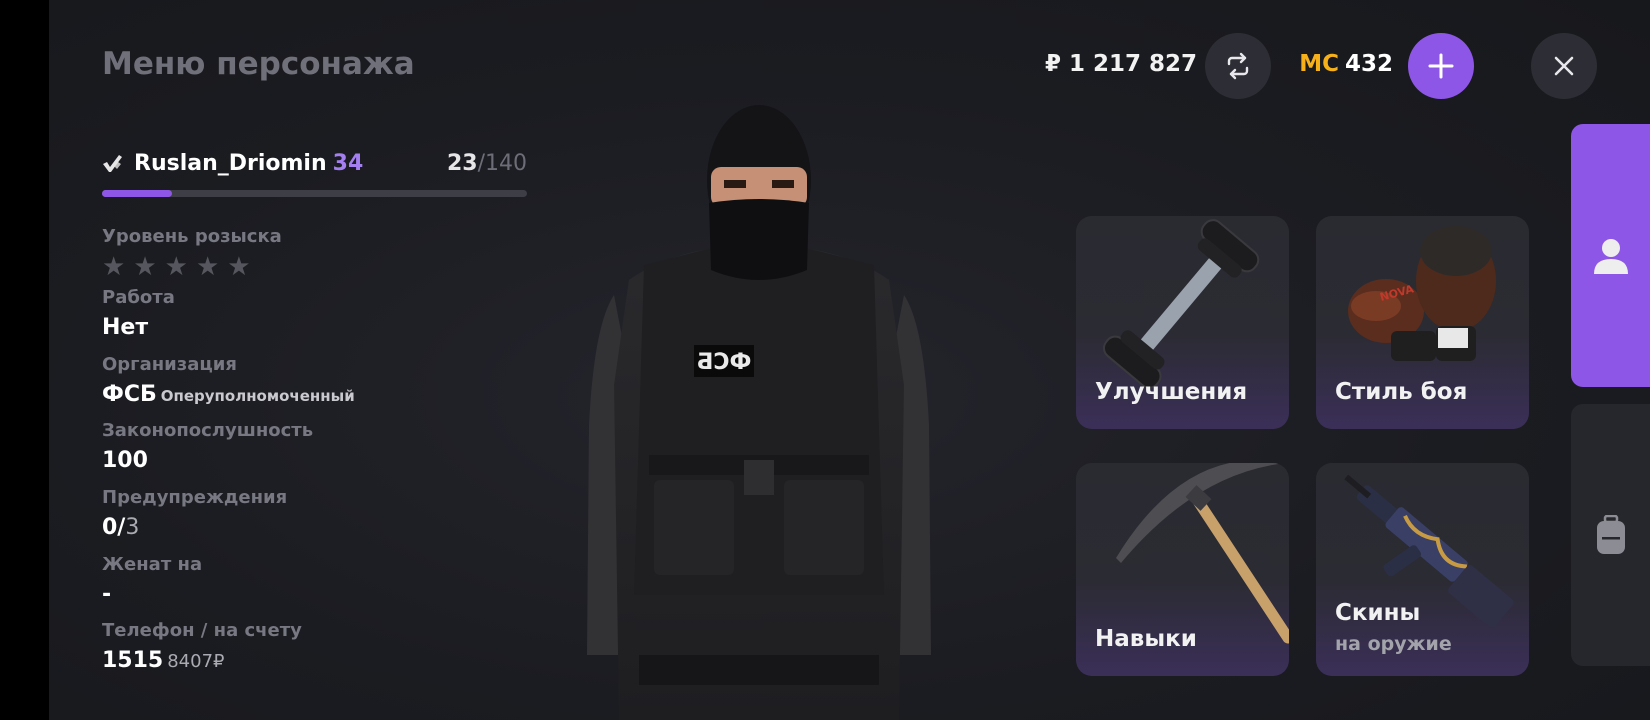 The height and width of the screenshot is (720, 1650). Describe the element at coordinates (462, 163) in the screenshot. I see `exp-current: 23` at that location.